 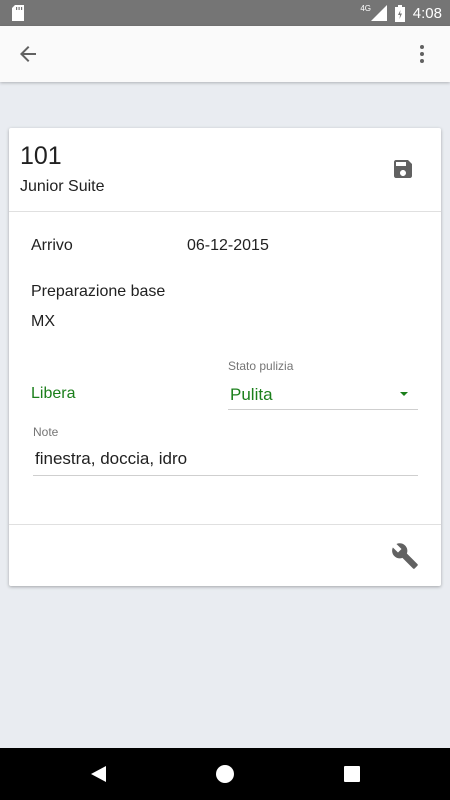 What do you see at coordinates (98, 774) in the screenshot?
I see `nav-back-icon` at bounding box center [98, 774].